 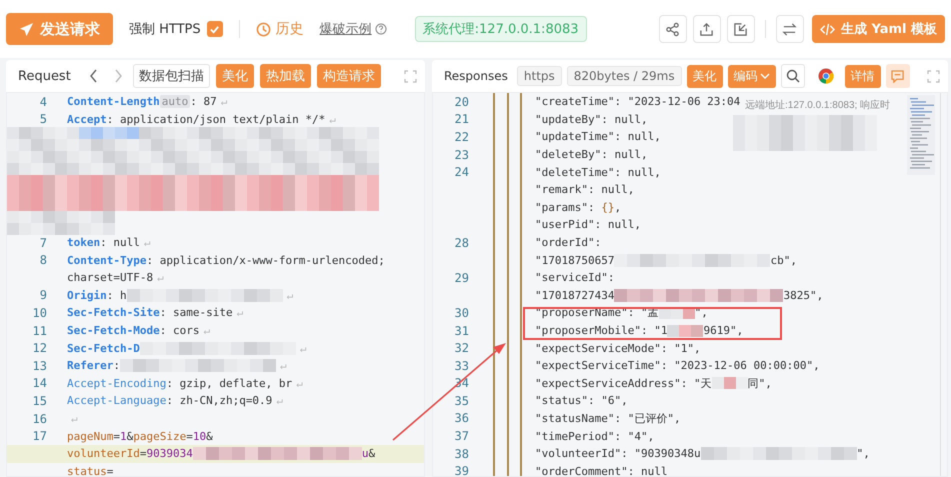 I want to click on search-icon, so click(x=793, y=76).